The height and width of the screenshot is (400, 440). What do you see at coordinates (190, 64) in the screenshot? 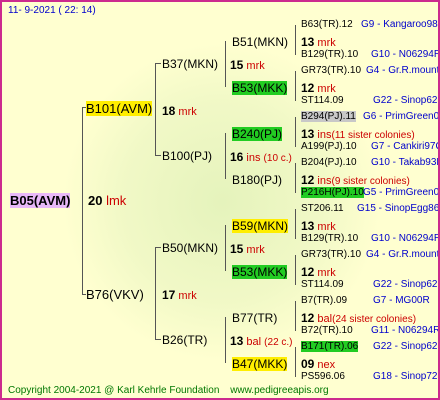
I see `g2-node: B37(MKN)` at bounding box center [190, 64].